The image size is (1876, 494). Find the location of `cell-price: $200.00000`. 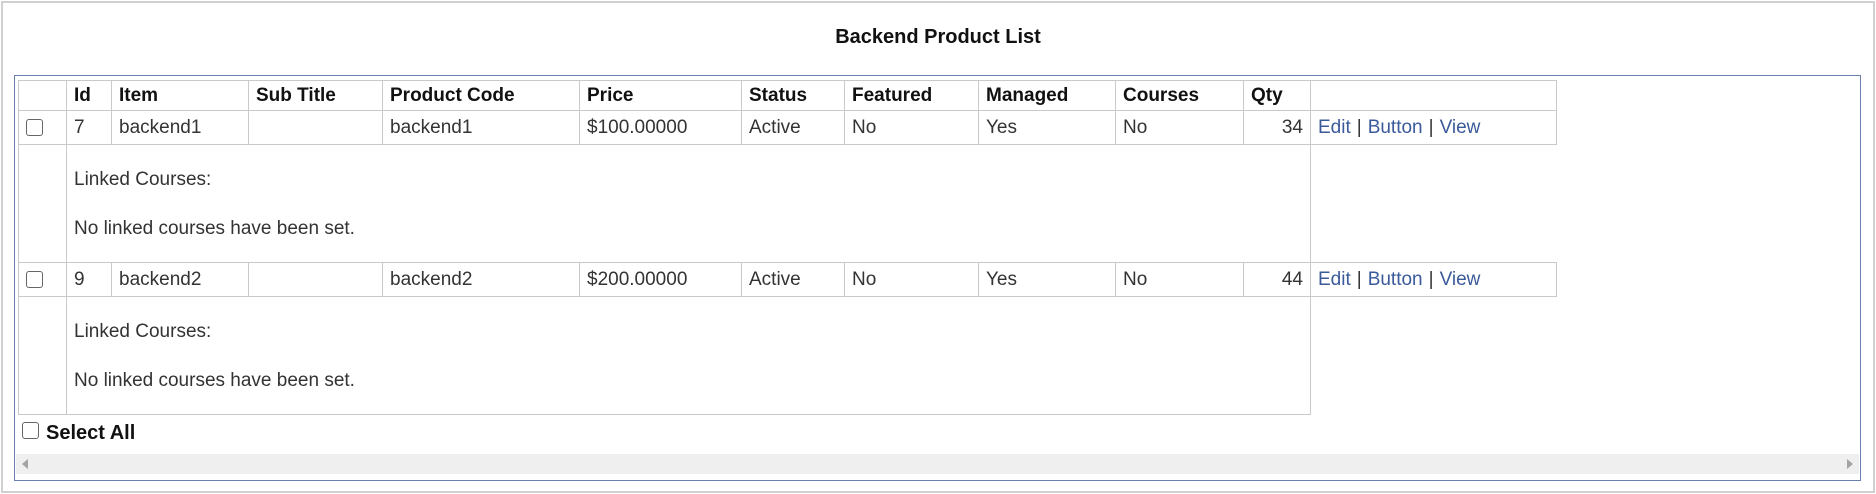

cell-price: $200.00000 is located at coordinates (660, 279).